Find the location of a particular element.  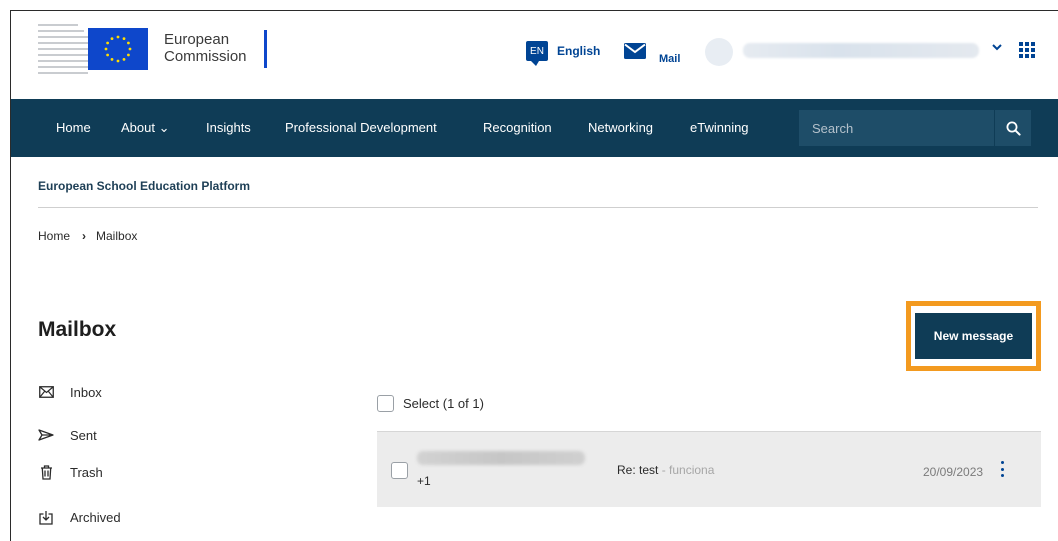

logo-text: European Commission is located at coordinates (205, 48).